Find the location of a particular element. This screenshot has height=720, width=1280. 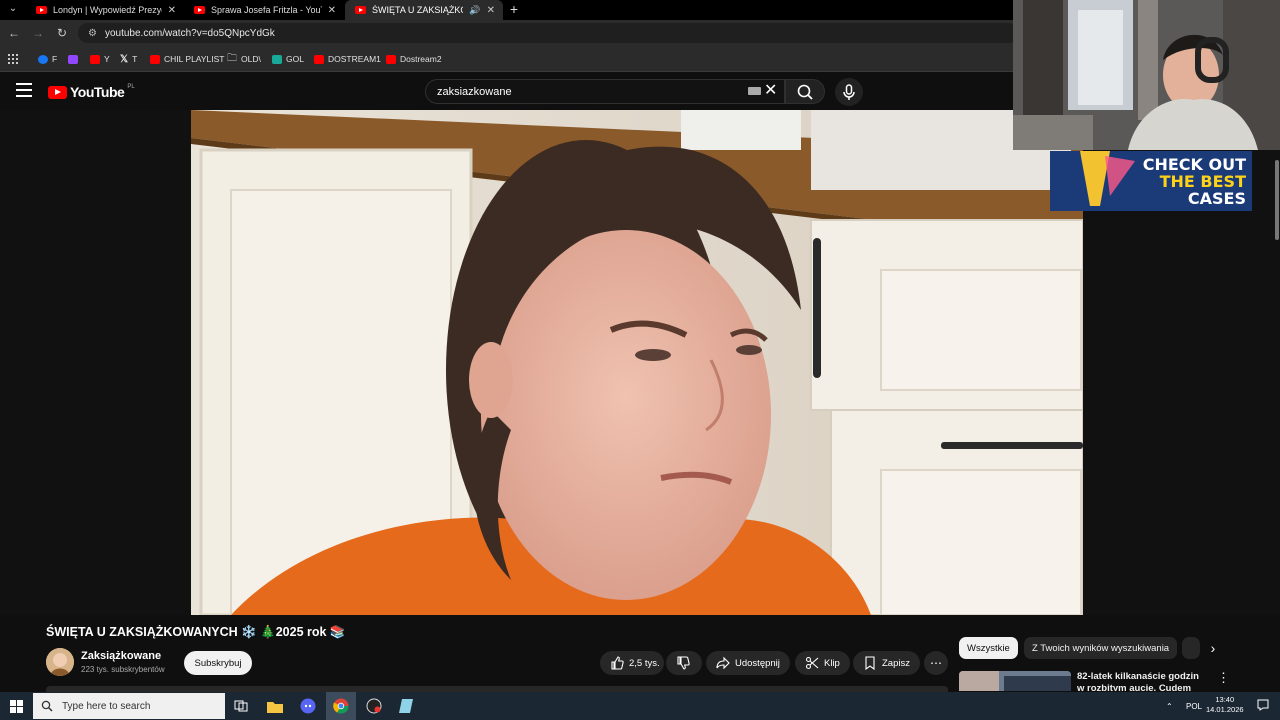

back-arrow-icon: ← is located at coordinates (14, 33).